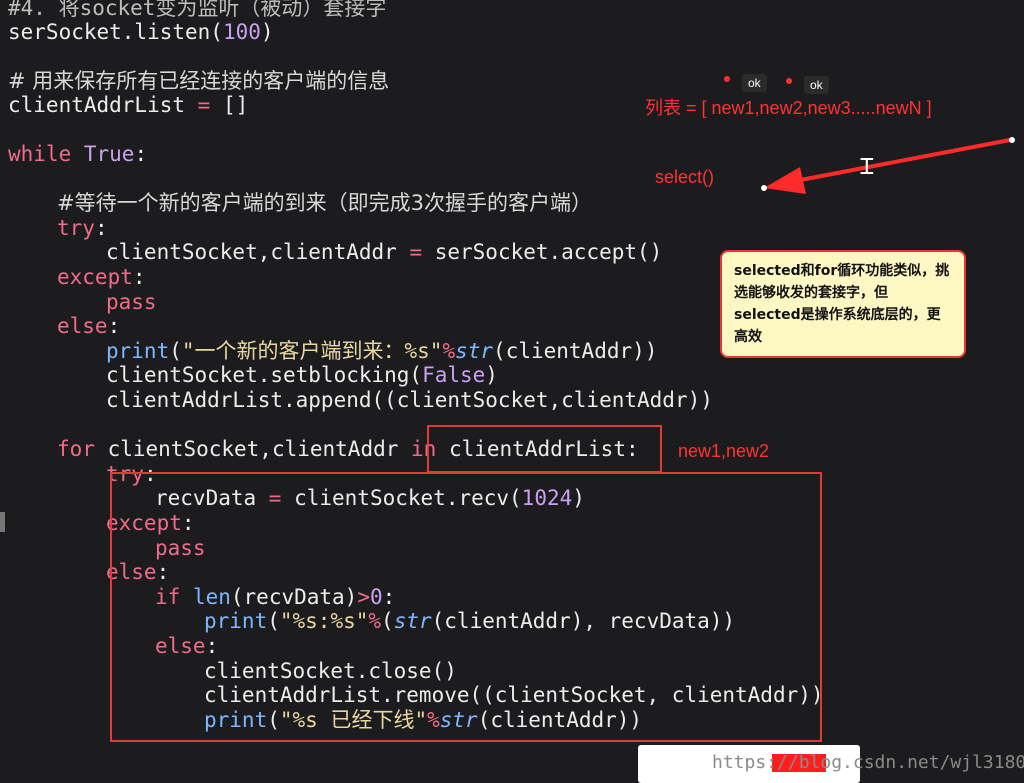 The width and height of the screenshot is (1024, 783). What do you see at coordinates (888, 165) in the screenshot?
I see `arrow-icon` at bounding box center [888, 165].